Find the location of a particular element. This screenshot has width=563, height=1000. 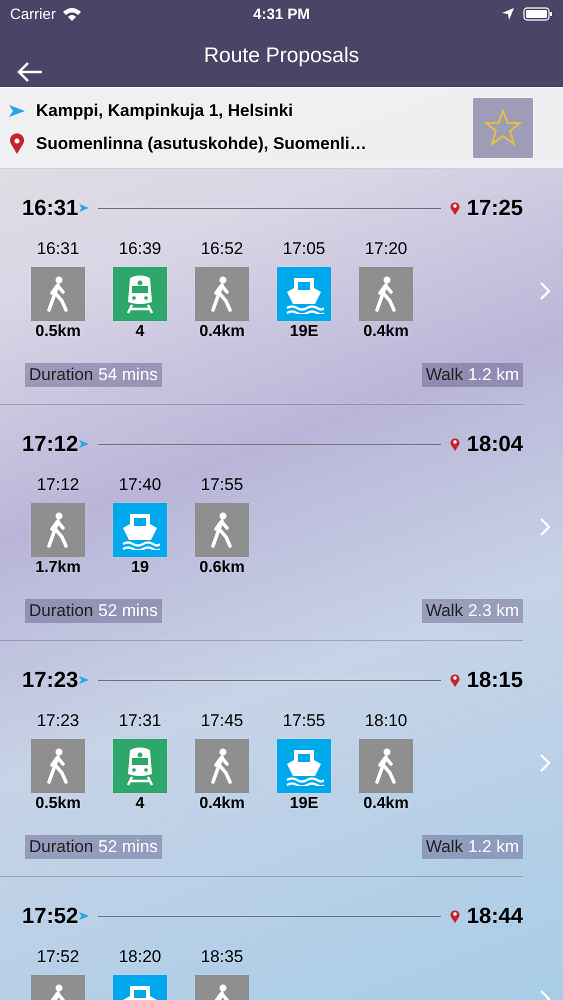

departure-time: 17:12 is located at coordinates (50, 444).